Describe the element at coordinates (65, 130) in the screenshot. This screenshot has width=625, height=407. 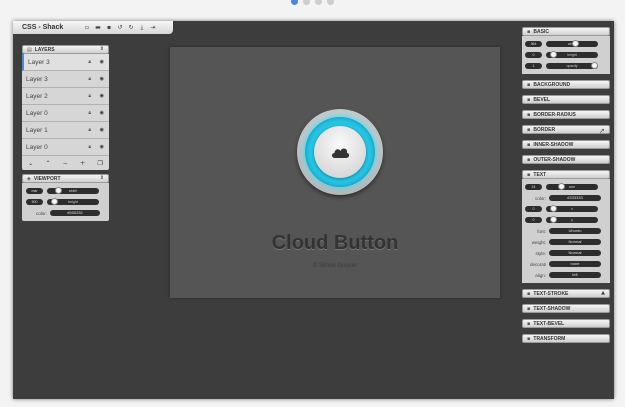
I see `layer-row: Layer 1 🔒︎ ◉` at that location.